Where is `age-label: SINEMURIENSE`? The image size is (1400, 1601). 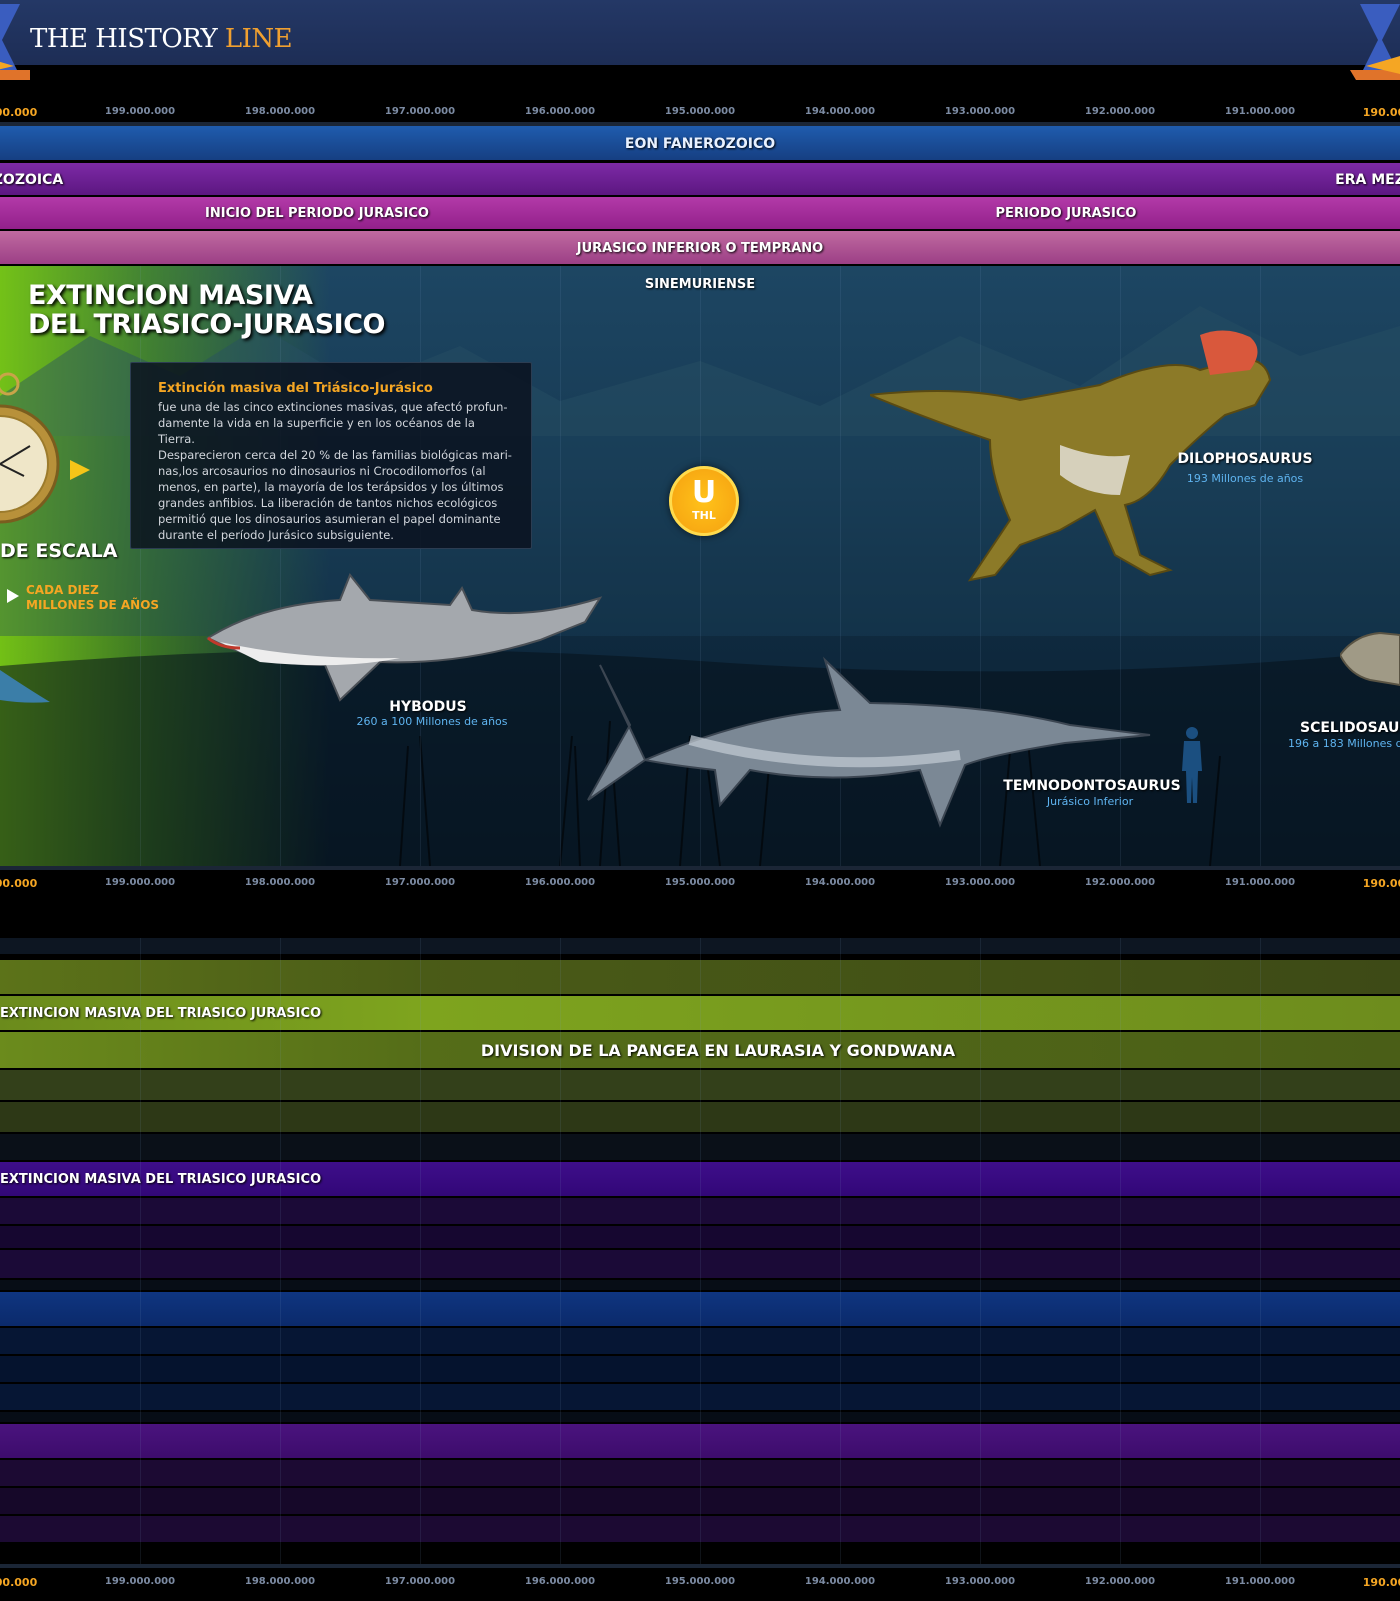
age-label: SINEMURIENSE is located at coordinates (700, 284).